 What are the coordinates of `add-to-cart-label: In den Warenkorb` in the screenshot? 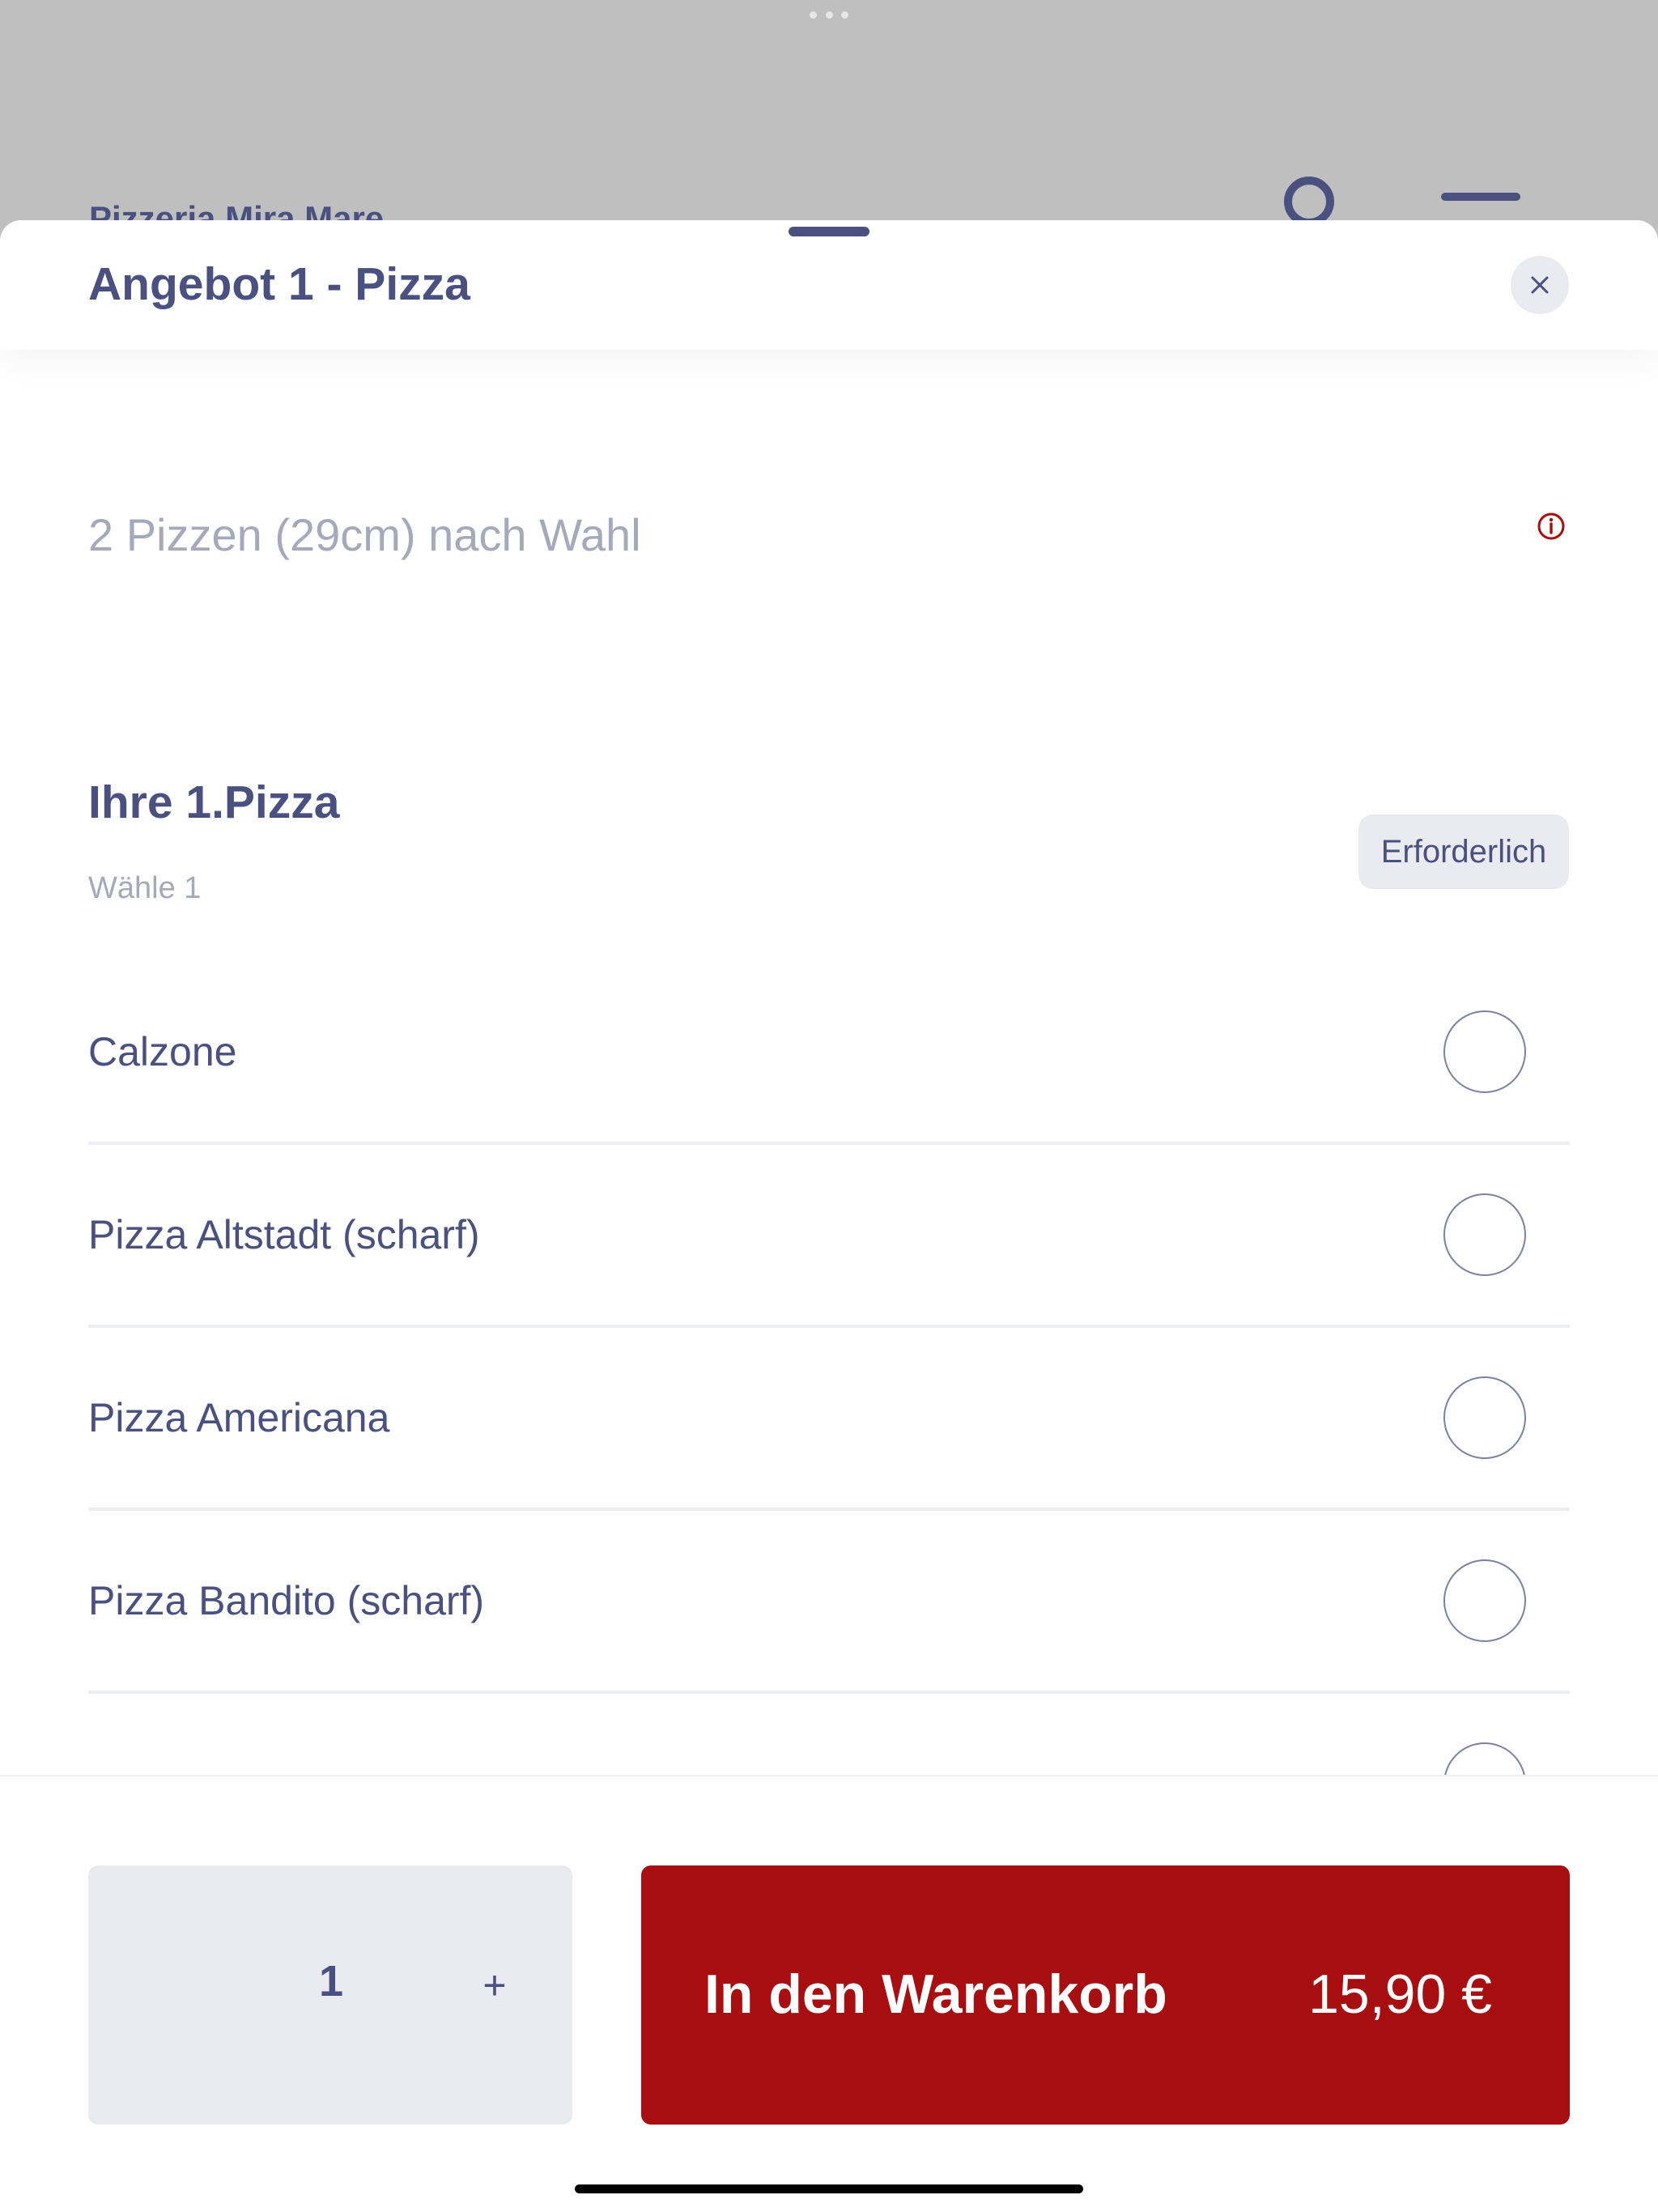 It's located at (935, 1994).